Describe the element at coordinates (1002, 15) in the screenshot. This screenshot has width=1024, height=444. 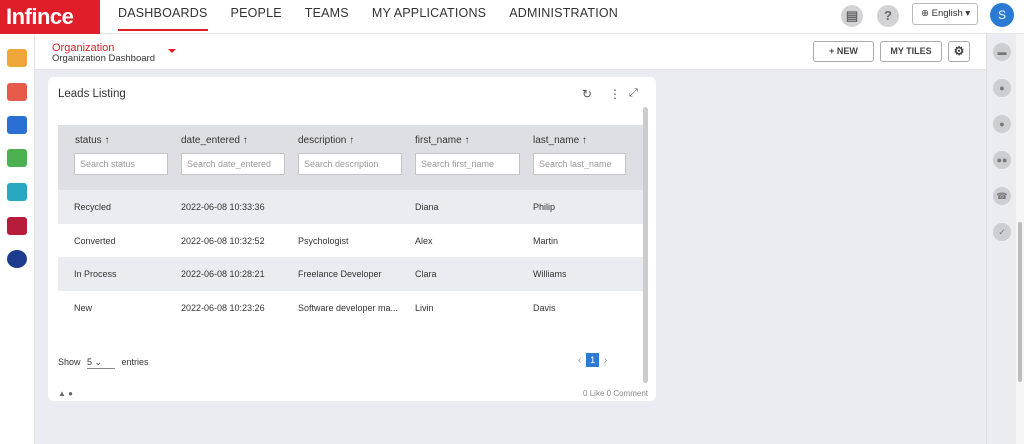
I see `avatar: S` at that location.